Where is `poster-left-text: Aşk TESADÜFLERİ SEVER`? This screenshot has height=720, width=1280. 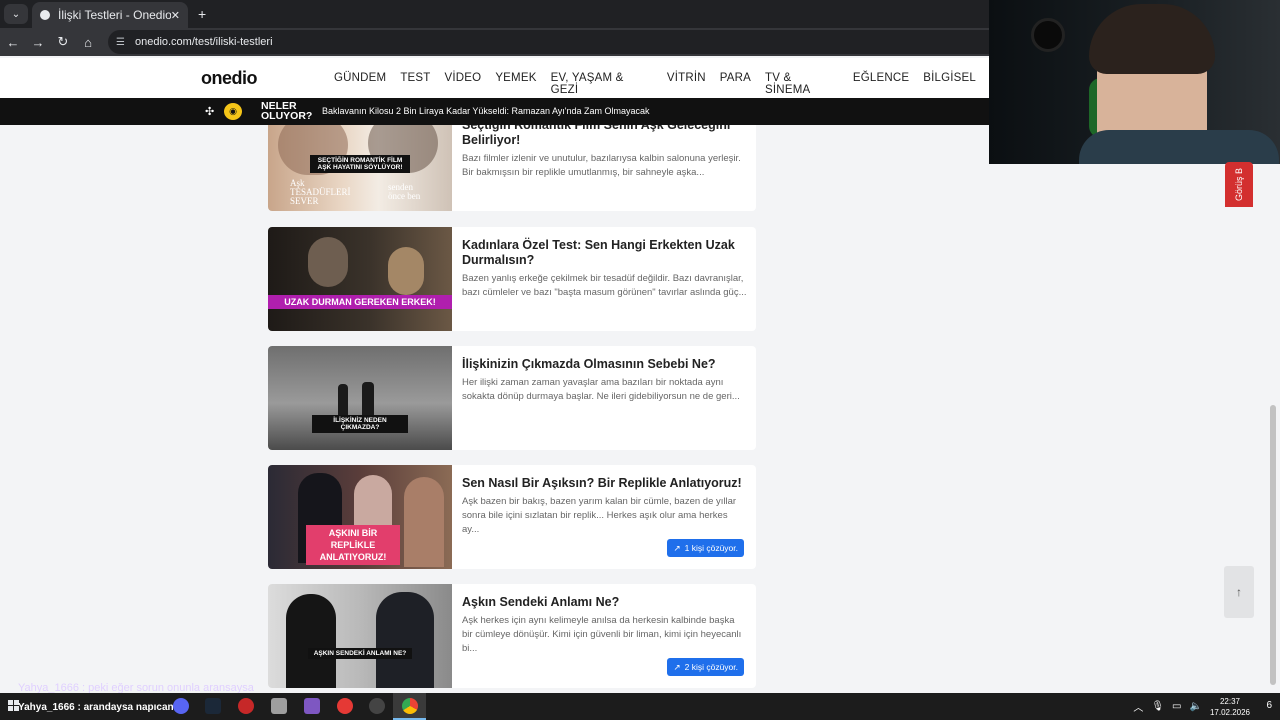
poster-left-text: Aşk TESADÜFLERİ SEVER is located at coordinates (320, 192).